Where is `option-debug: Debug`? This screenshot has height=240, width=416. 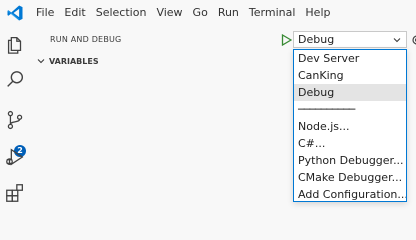 option-debug: Debug is located at coordinates (350, 92).